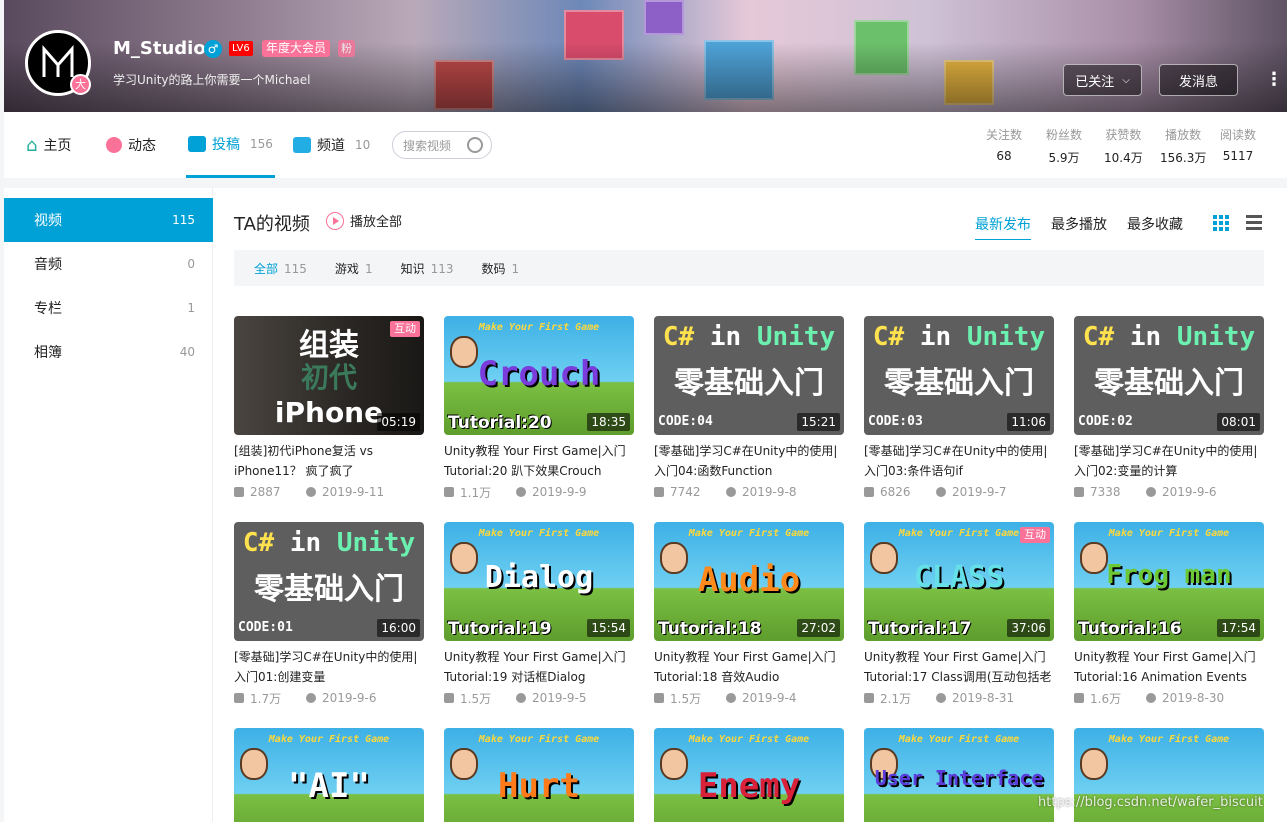 The width and height of the screenshot is (1287, 822). What do you see at coordinates (230, 145) in the screenshot?
I see `tab-contrib: 投稿 156` at bounding box center [230, 145].